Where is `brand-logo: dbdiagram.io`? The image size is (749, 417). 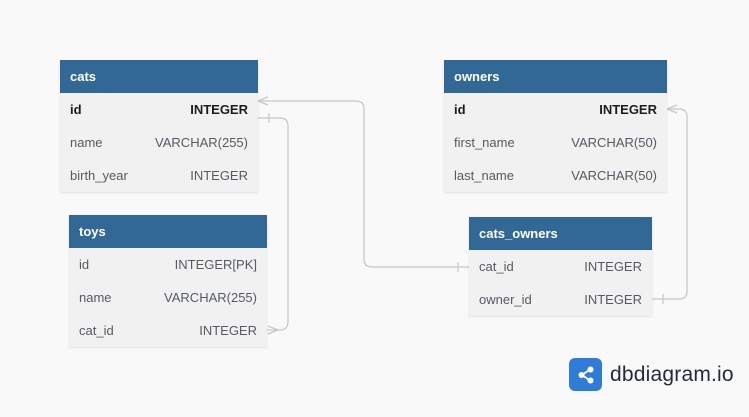 brand-logo: dbdiagram.io is located at coordinates (651, 374).